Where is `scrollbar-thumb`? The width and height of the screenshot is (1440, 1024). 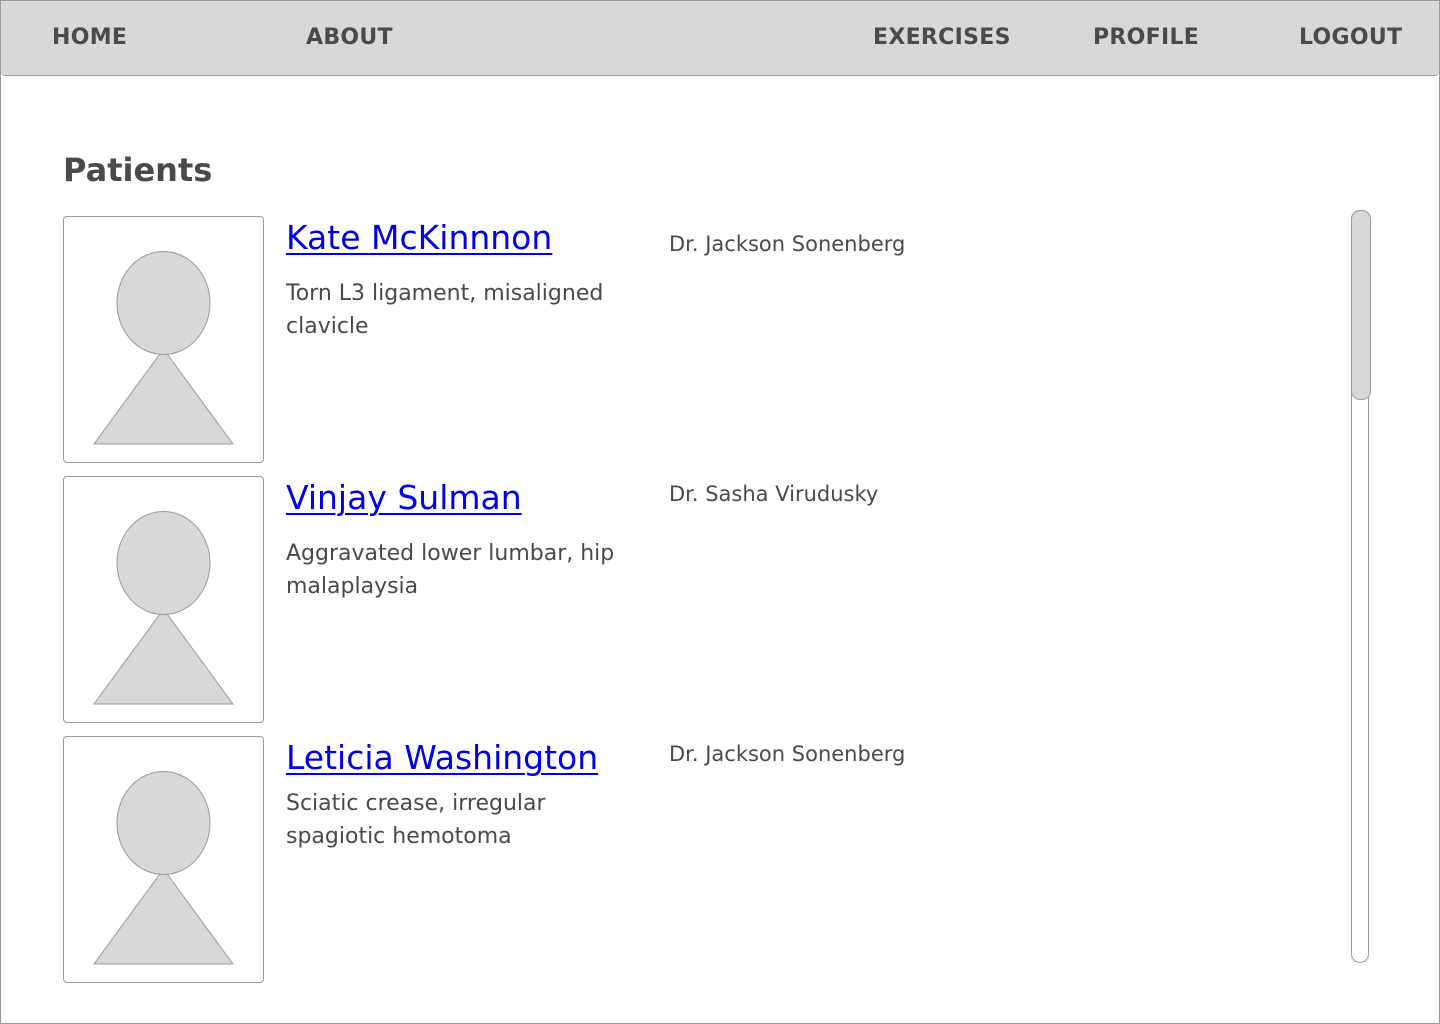
scrollbar-thumb is located at coordinates (1361, 305).